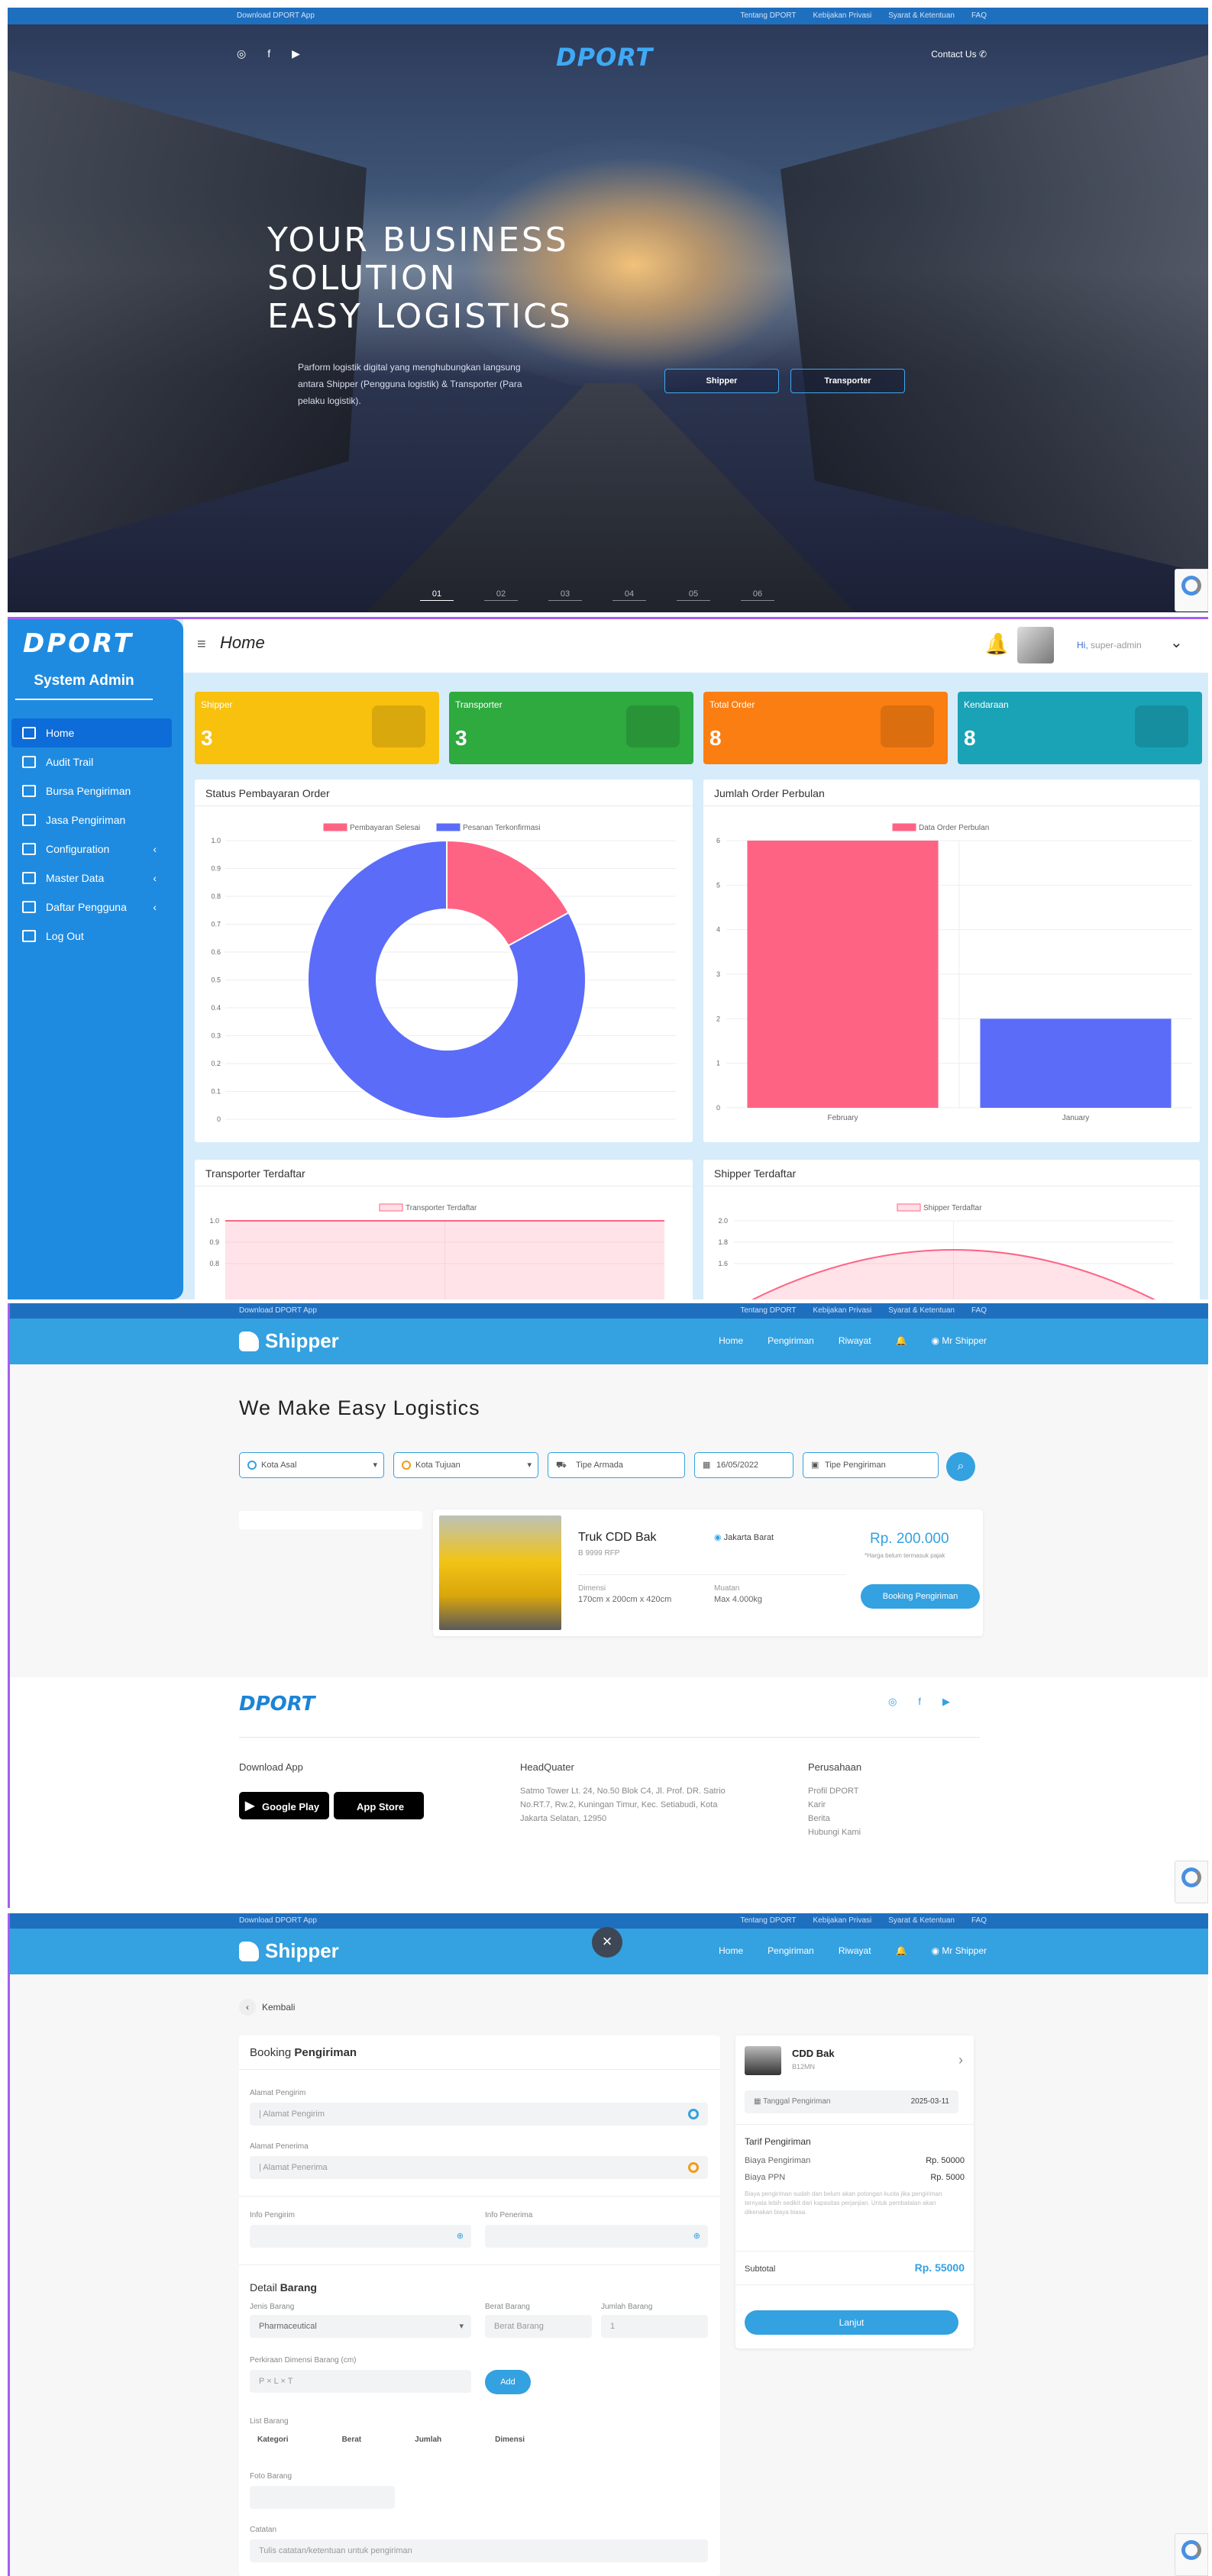 This screenshot has height=2576, width=1212. I want to click on sidebar-item-log-out: Log Out, so click(91, 936).